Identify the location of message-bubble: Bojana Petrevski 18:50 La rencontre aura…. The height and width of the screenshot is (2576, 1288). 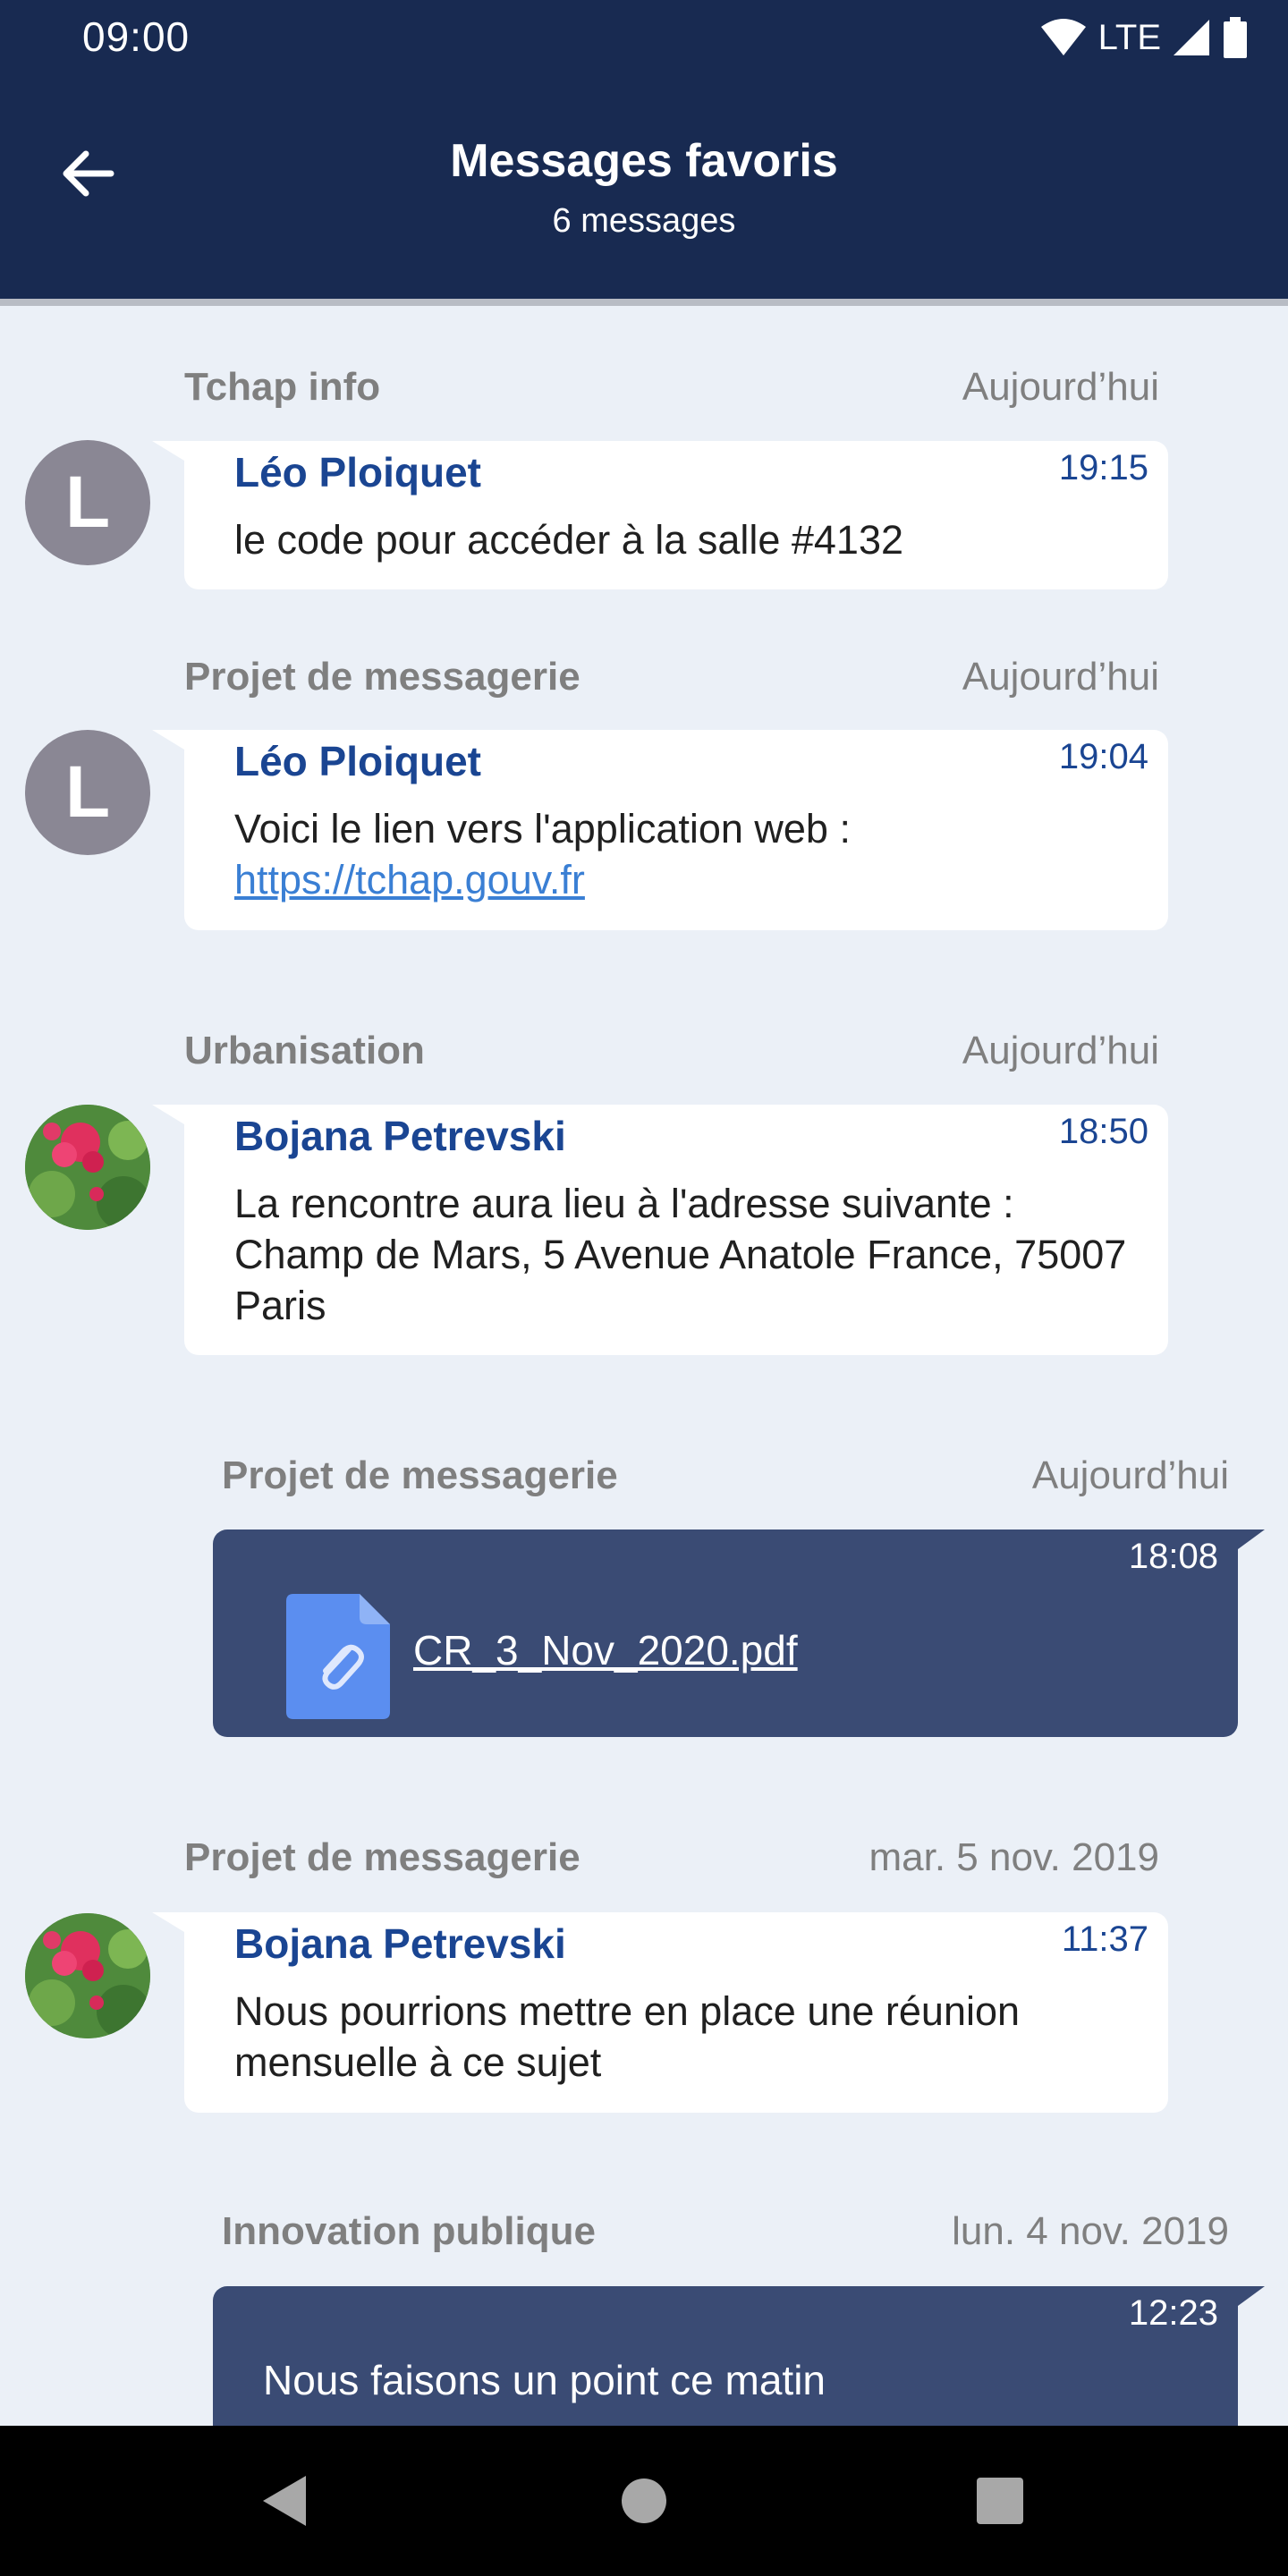
(660, 1230).